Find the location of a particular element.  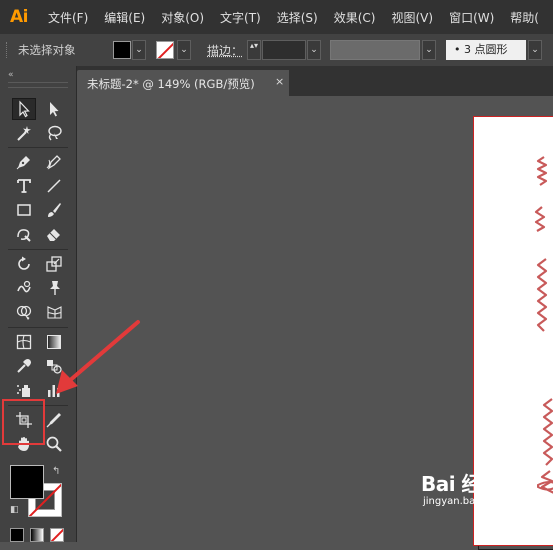

color-mode-row is located at coordinates (37, 535).